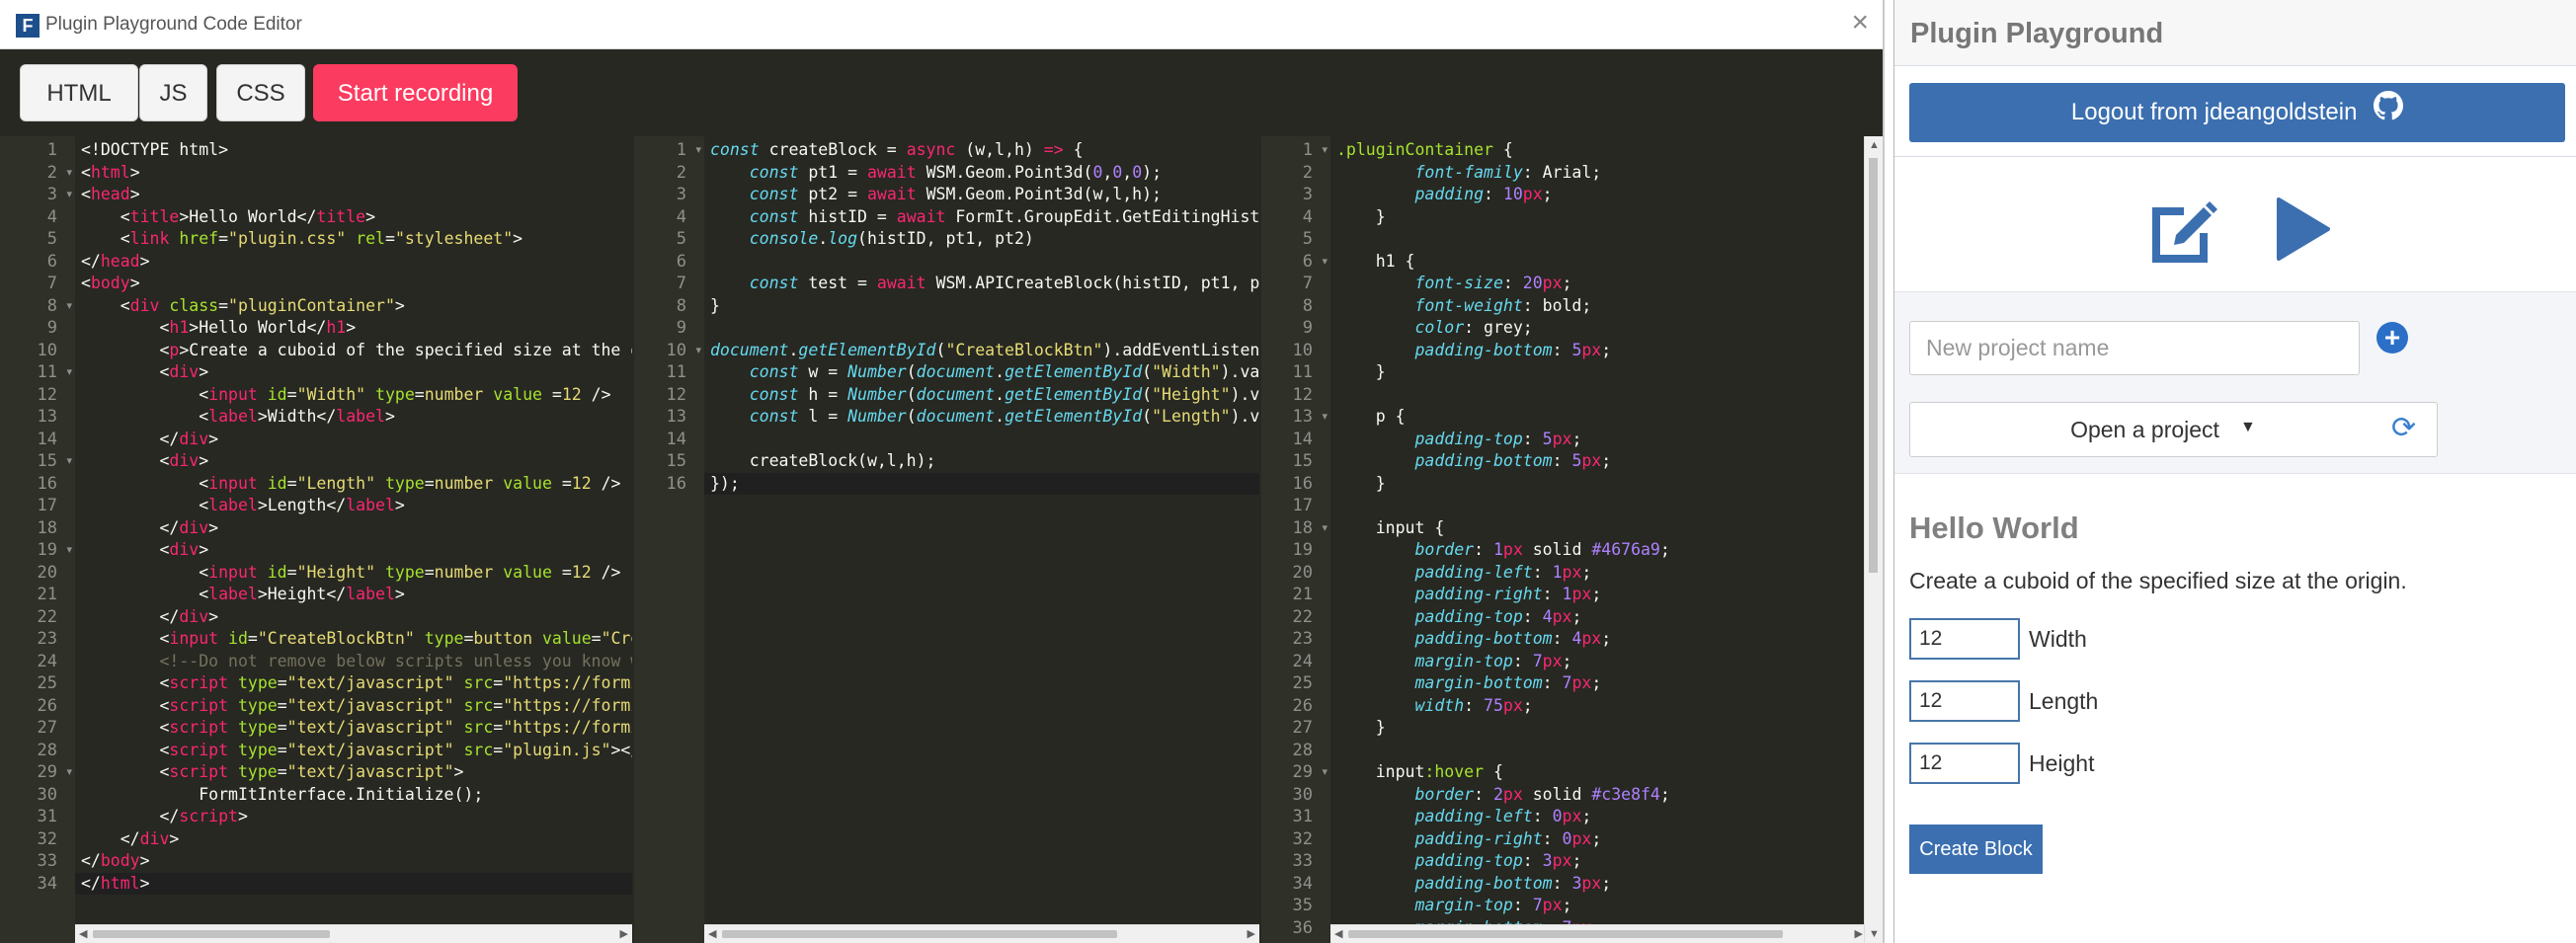 This screenshot has width=2576, height=943. What do you see at coordinates (1964, 701) in the screenshot?
I see `length-input` at bounding box center [1964, 701].